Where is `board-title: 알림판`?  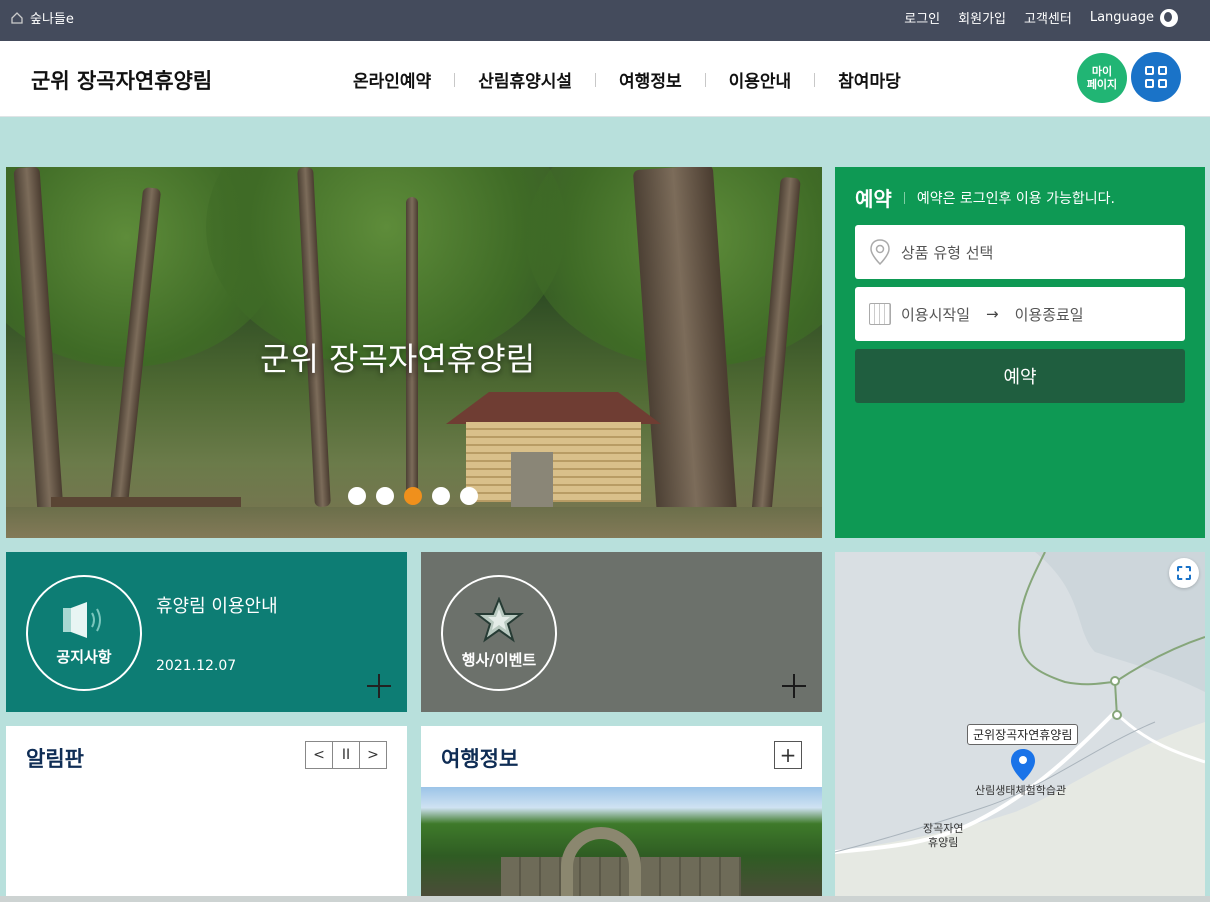 board-title: 알림판 is located at coordinates (55, 759).